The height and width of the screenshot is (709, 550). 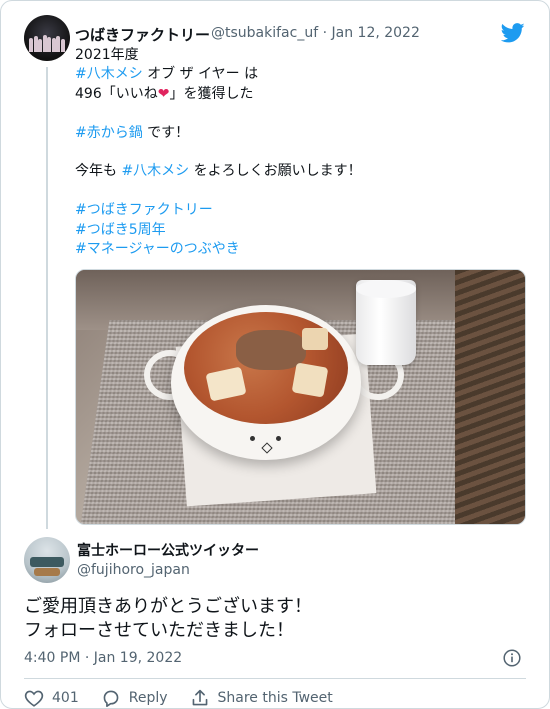 What do you see at coordinates (34, 698) in the screenshot?
I see `heart-icon` at bounding box center [34, 698].